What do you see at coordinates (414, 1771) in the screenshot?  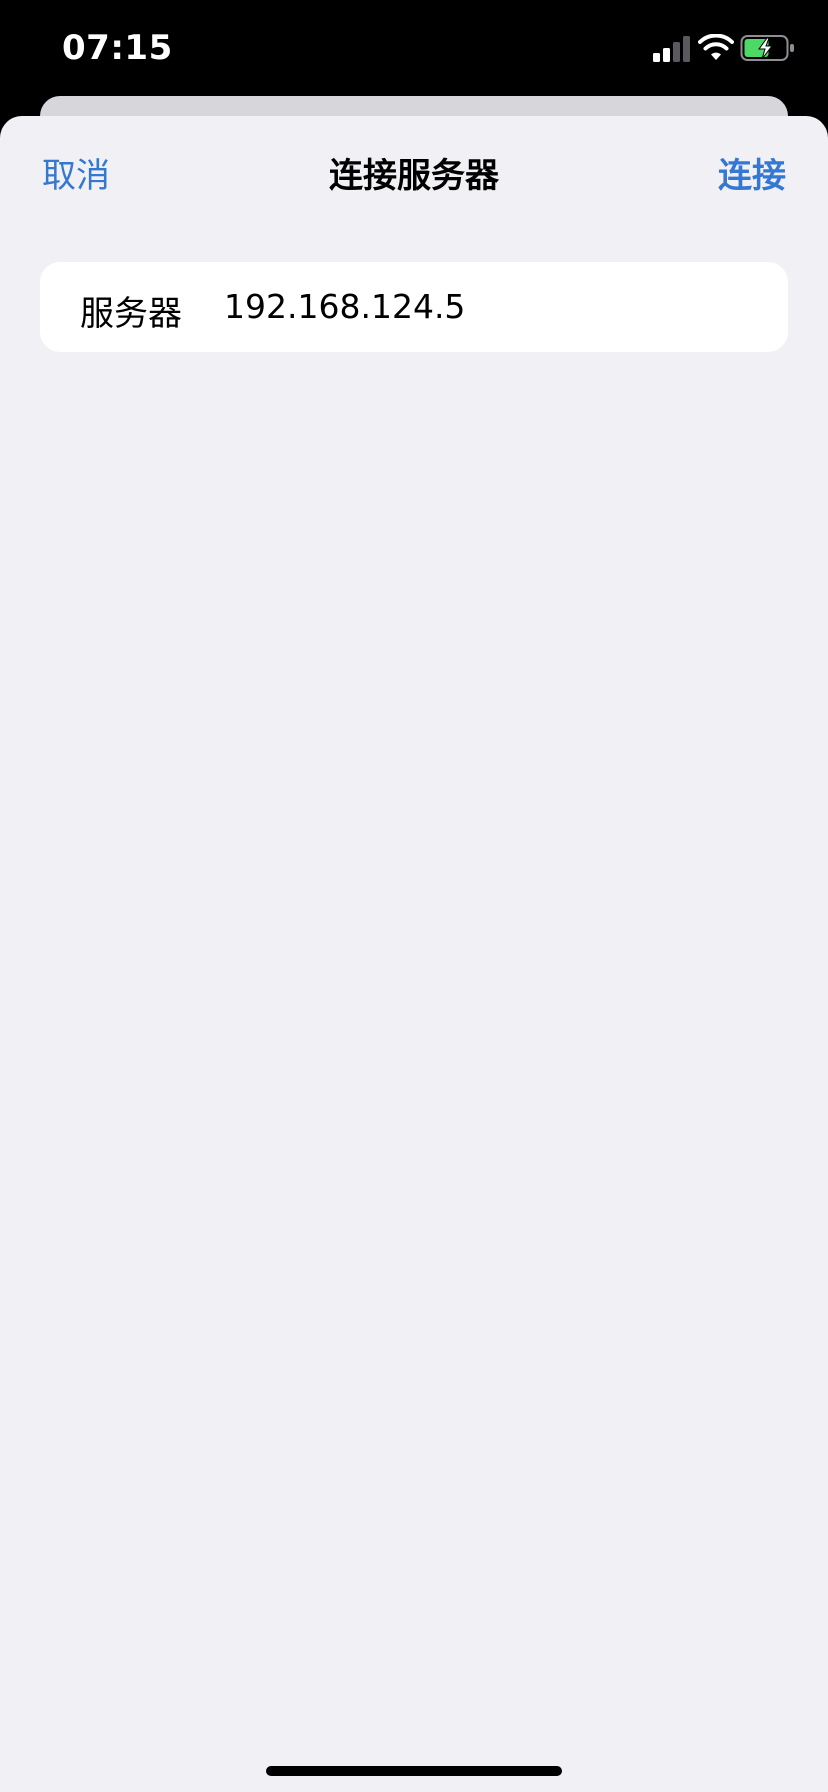 I see `home-indicator` at bounding box center [414, 1771].